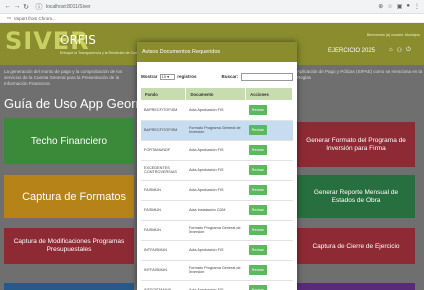 The width and height of the screenshot is (424, 290). I want to click on tile-captura-cierre: Captura de Cierre de Ejercicio, so click(356, 246).